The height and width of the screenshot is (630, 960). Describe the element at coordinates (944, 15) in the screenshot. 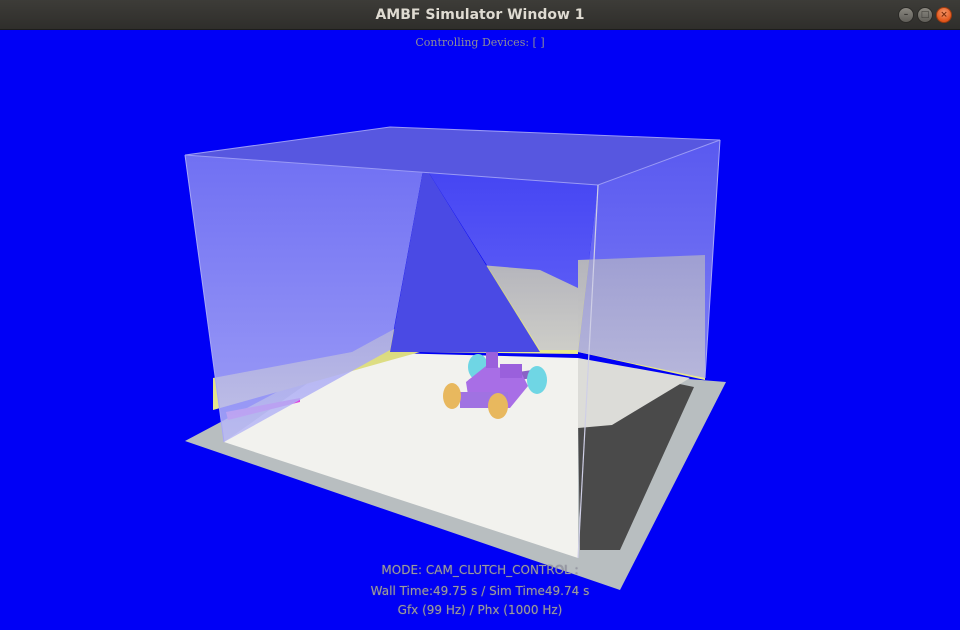

I see `close-button: ×` at that location.